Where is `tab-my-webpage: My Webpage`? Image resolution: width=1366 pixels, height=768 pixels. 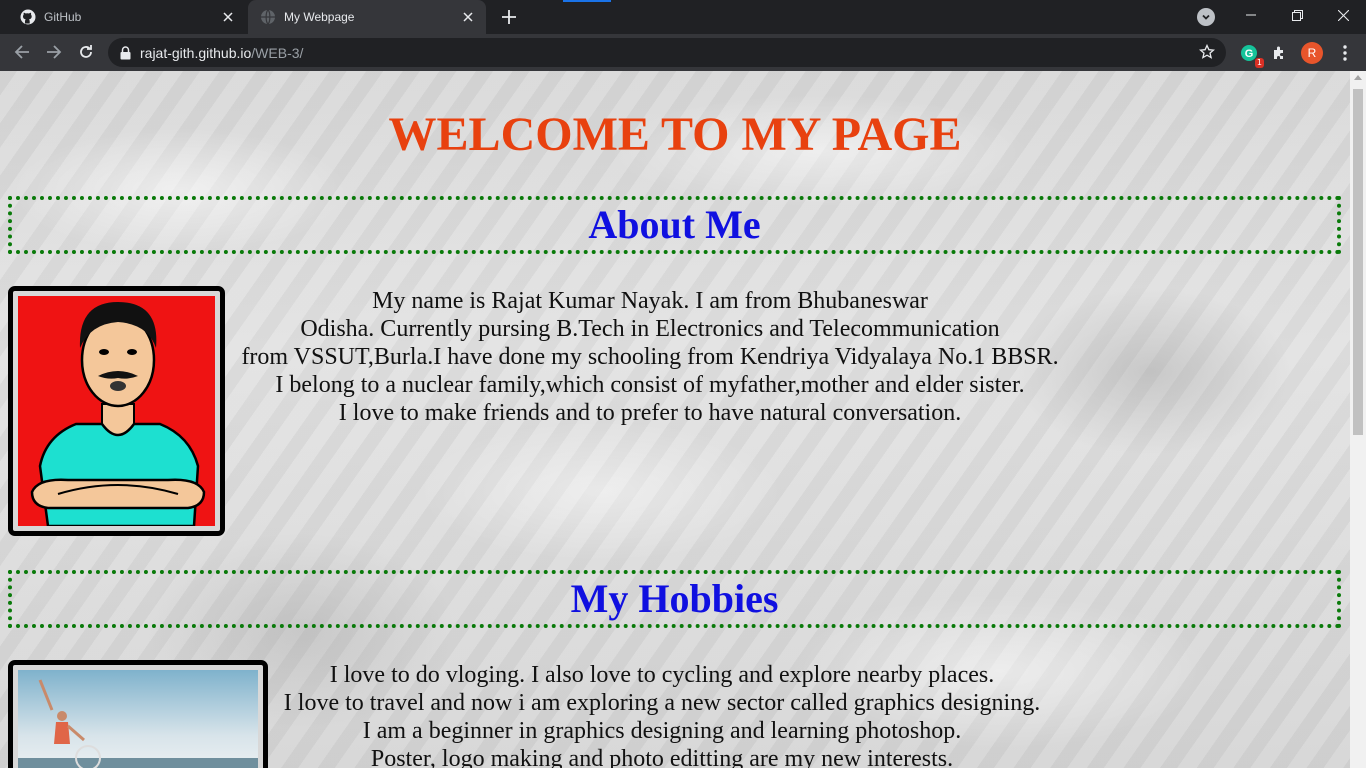
tab-my-webpage: My Webpage is located at coordinates (367, 17).